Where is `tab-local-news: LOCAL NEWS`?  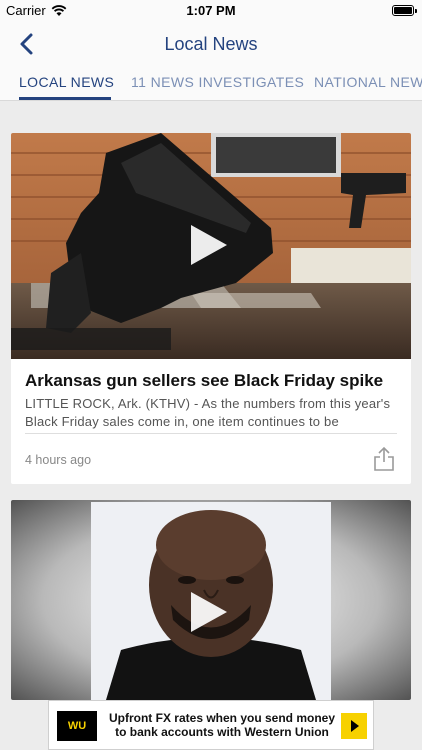
tab-local-news: LOCAL NEWS is located at coordinates (66, 82).